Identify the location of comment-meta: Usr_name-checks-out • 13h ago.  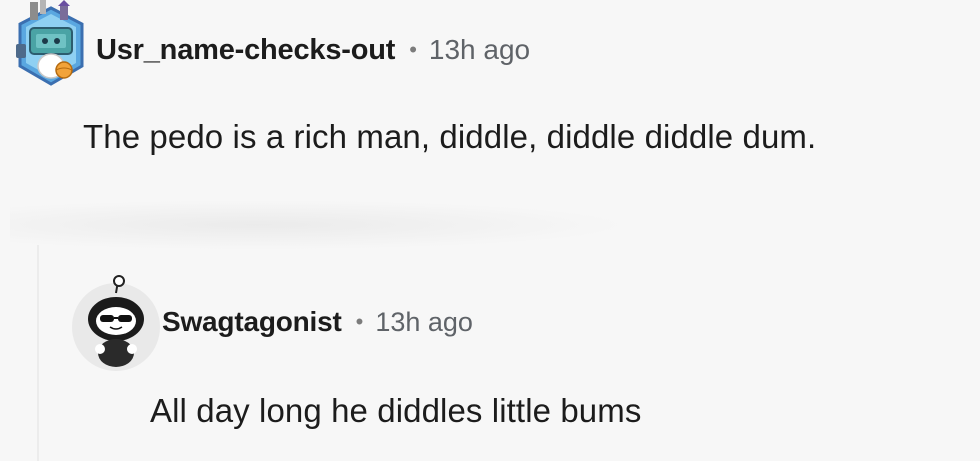
(313, 50).